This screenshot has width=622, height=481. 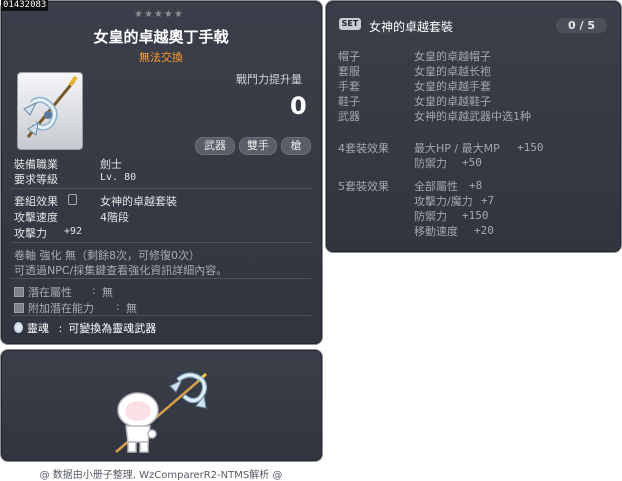 What do you see at coordinates (436, 231) in the screenshot?
I see `set-effect-5-stat: 移動速度` at bounding box center [436, 231].